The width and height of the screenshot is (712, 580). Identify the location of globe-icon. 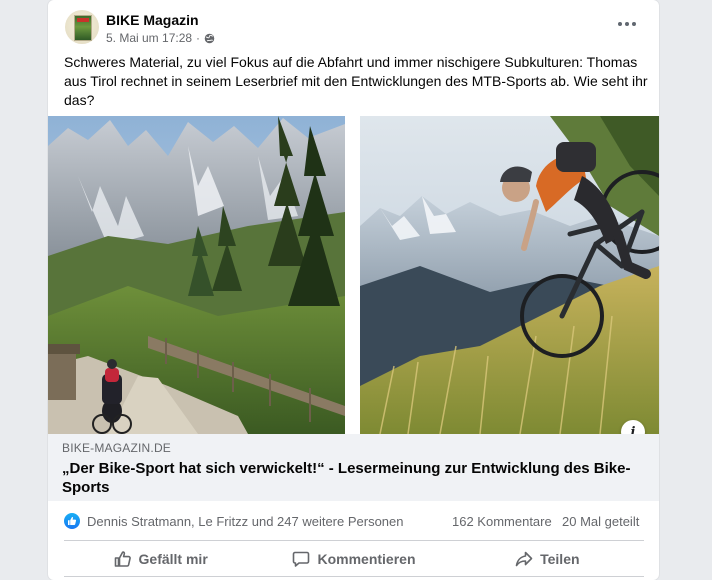
(209, 38).